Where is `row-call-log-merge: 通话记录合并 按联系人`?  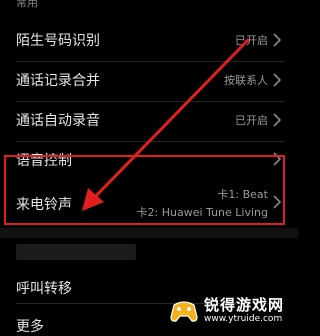 row-call-log-merge: 通话记录合并 按联系人 is located at coordinates (149, 80).